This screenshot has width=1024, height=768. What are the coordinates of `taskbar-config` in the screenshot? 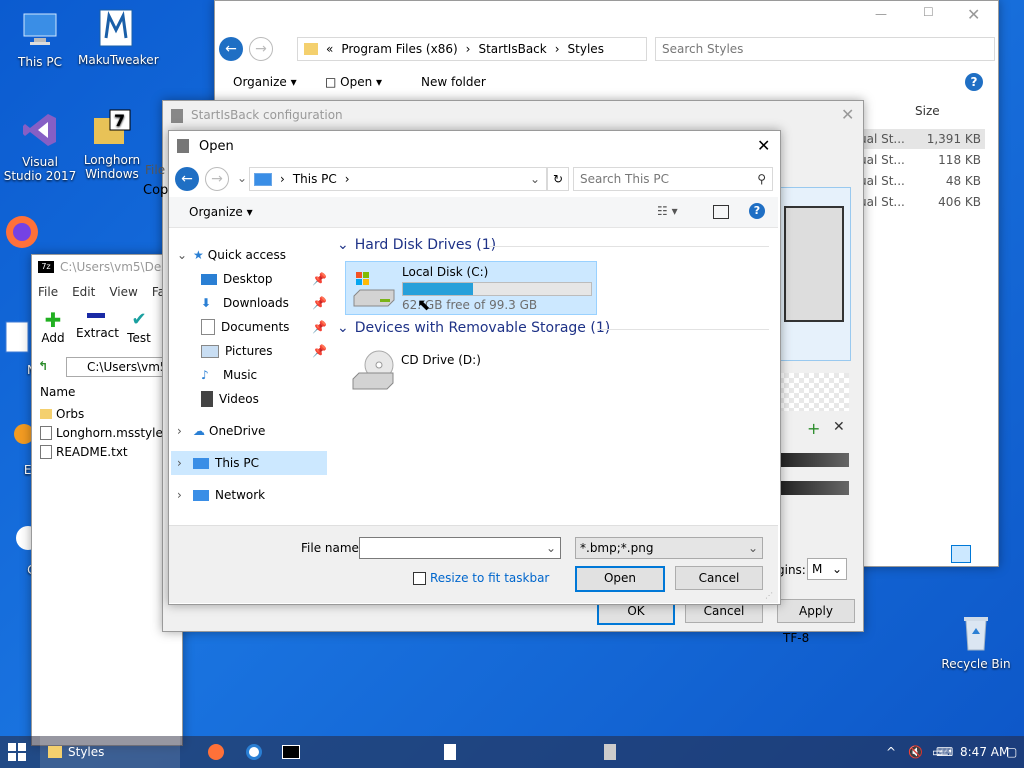 It's located at (684, 752).